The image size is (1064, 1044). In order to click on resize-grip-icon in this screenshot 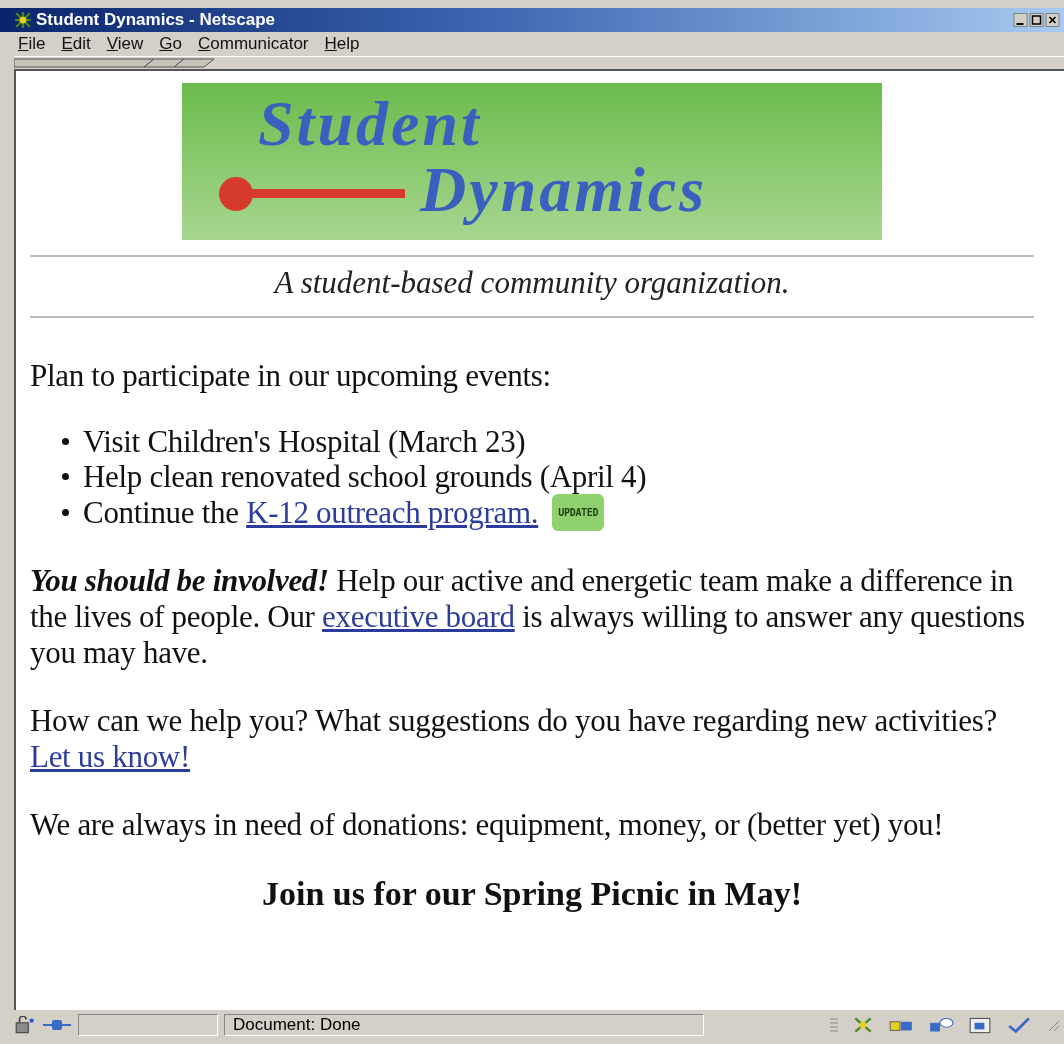, I will do `click(1053, 1025)`.